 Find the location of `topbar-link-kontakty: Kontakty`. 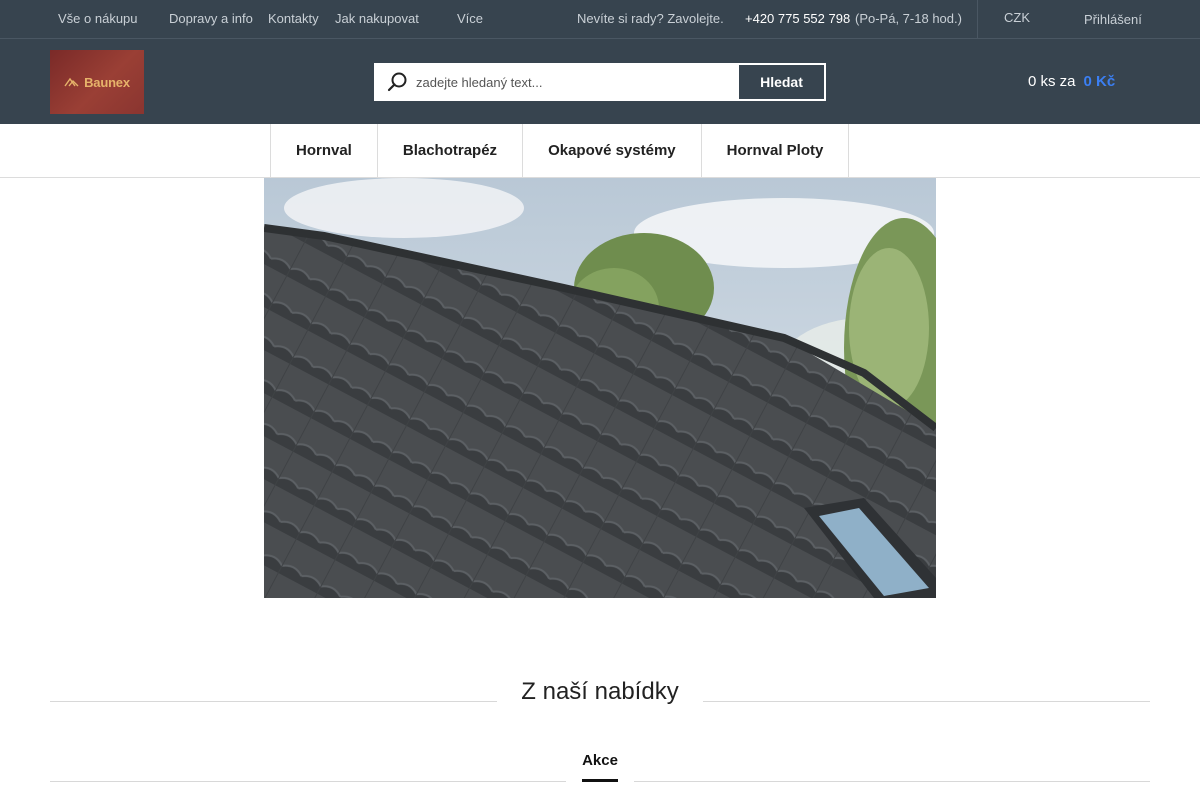

topbar-link-kontakty: Kontakty is located at coordinates (293, 18).